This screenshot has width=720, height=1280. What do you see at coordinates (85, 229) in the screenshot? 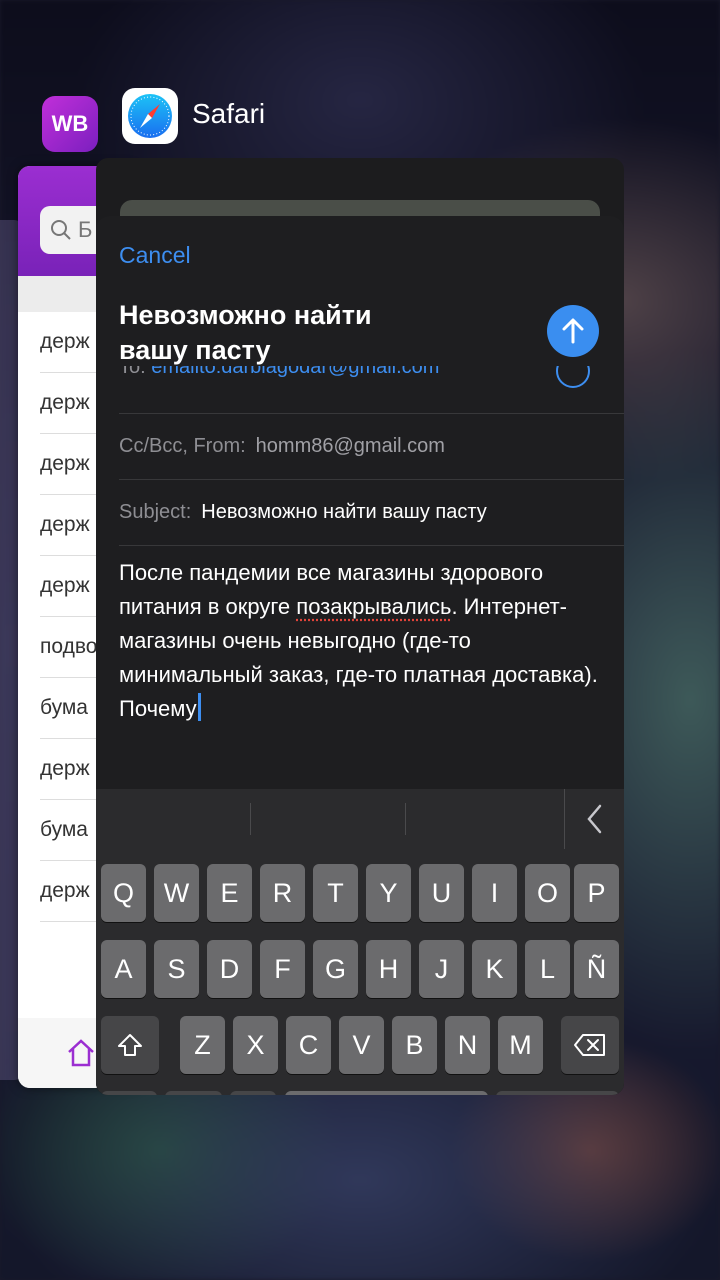
I see `wb-search-text: Б` at bounding box center [85, 229].